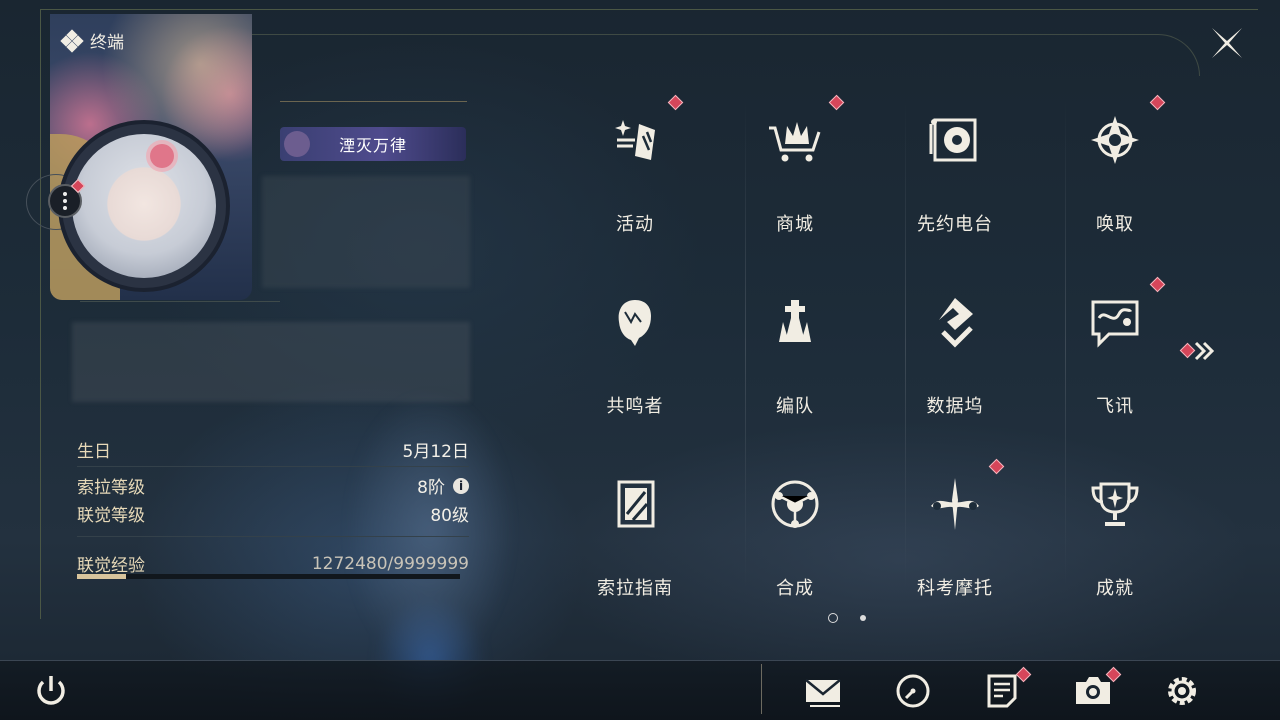  Describe the element at coordinates (635, 140) in the screenshot. I see `sparkle-icon` at that location.